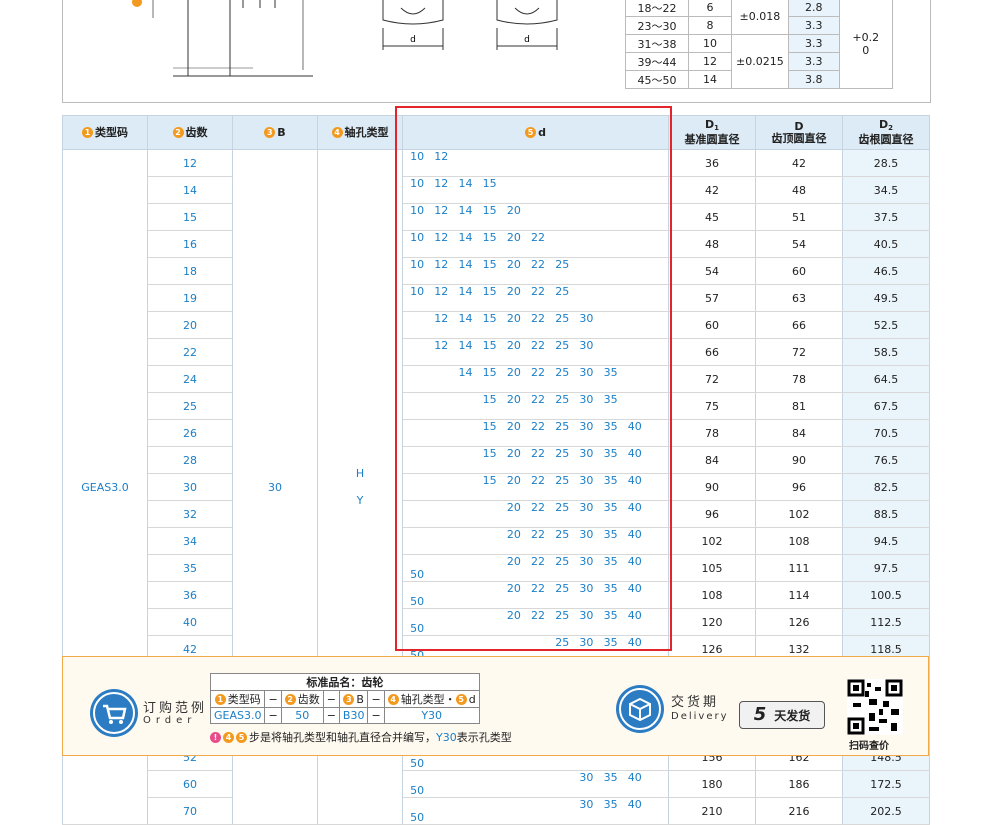  I want to click on d2-cell: 94.5, so click(886, 541).